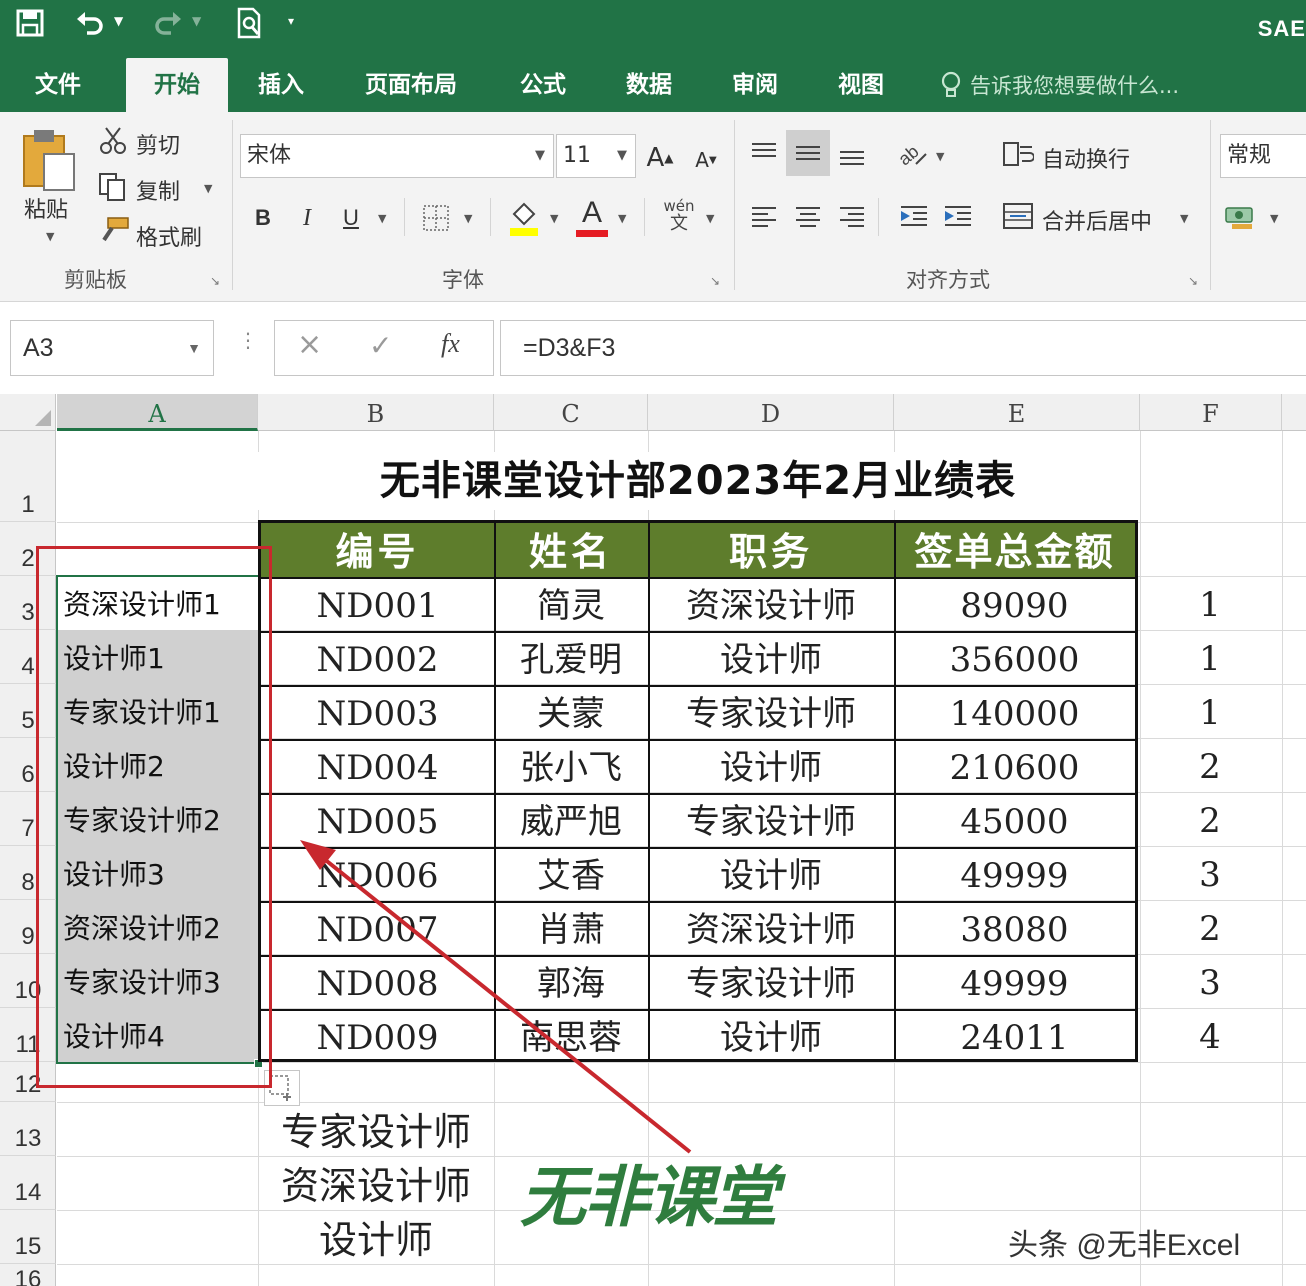  Describe the element at coordinates (95, 280) in the screenshot. I see `clipboard-group-label: 剪贴板` at that location.